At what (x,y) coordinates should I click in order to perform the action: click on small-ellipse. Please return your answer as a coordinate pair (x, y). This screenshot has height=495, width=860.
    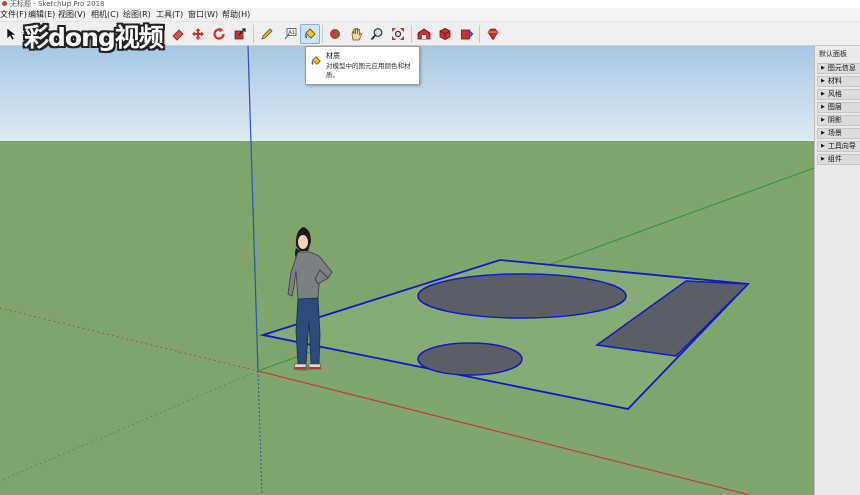
    Looking at the image, I should click on (470, 359).